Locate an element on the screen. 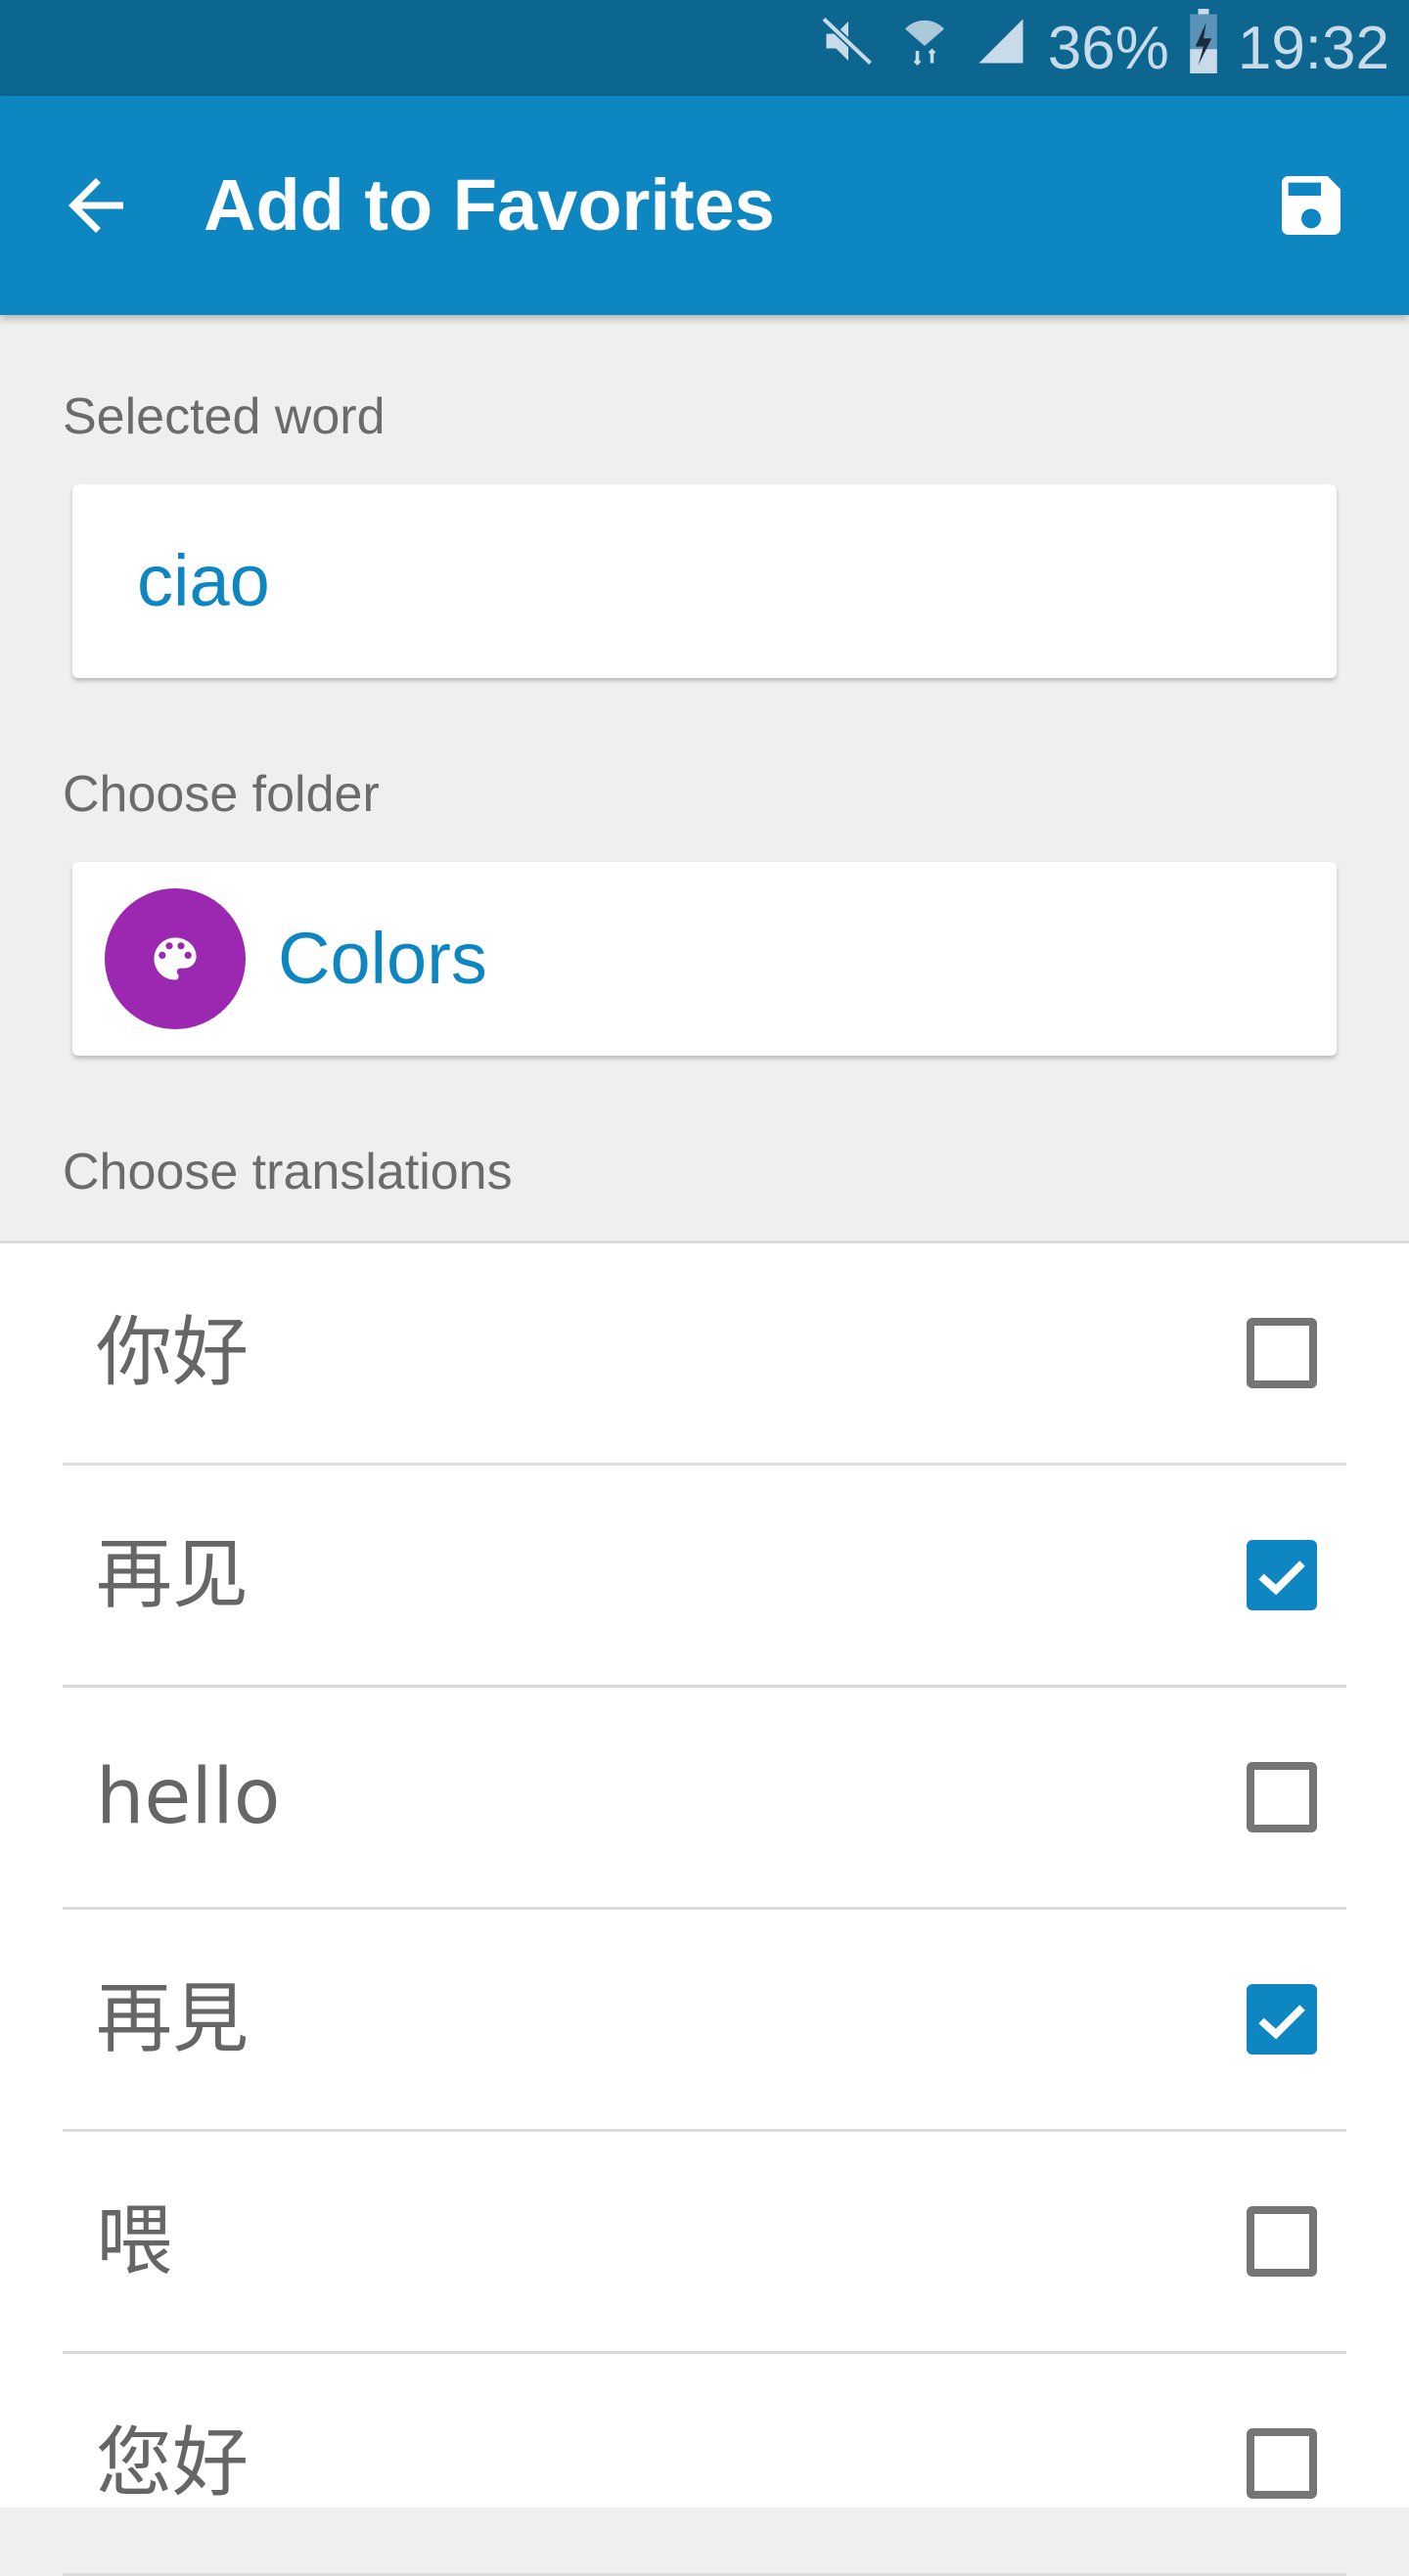 The height and width of the screenshot is (2576, 1409). choose-folder-label: Choose folder is located at coordinates (222, 794).